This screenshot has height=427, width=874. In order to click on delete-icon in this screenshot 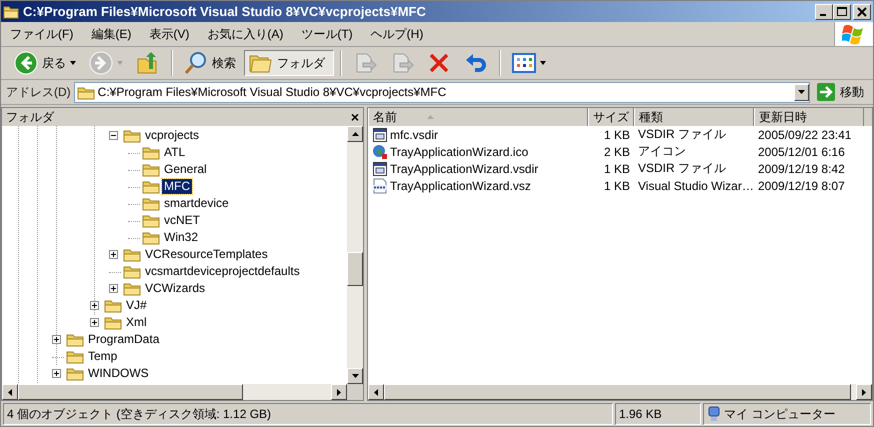, I will do `click(439, 63)`.